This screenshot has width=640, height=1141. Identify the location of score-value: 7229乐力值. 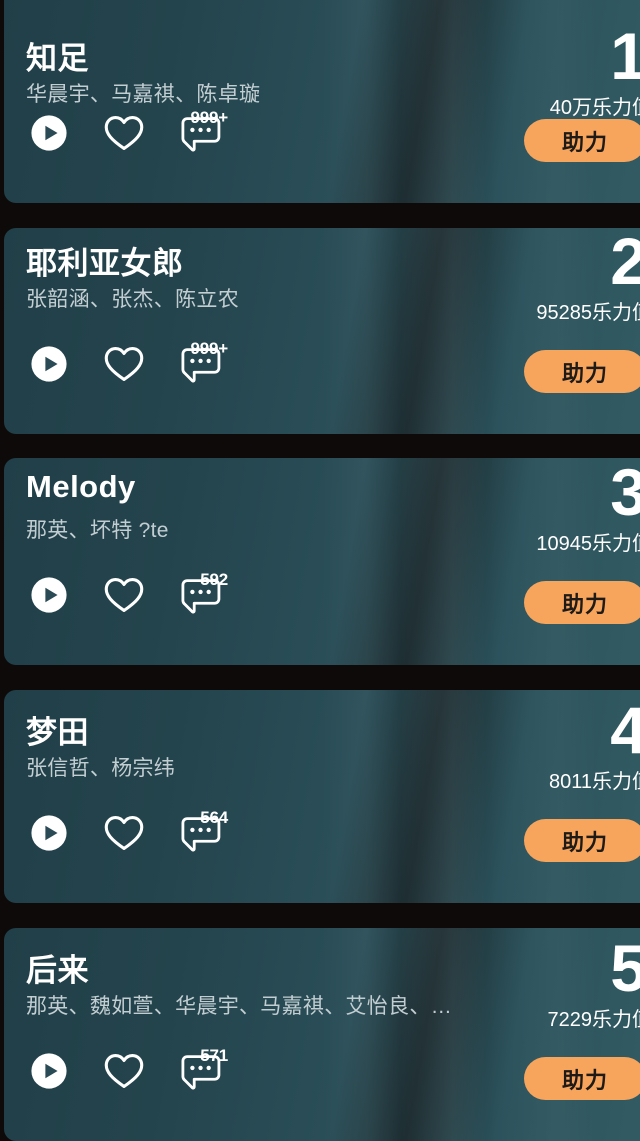
(593, 1020).